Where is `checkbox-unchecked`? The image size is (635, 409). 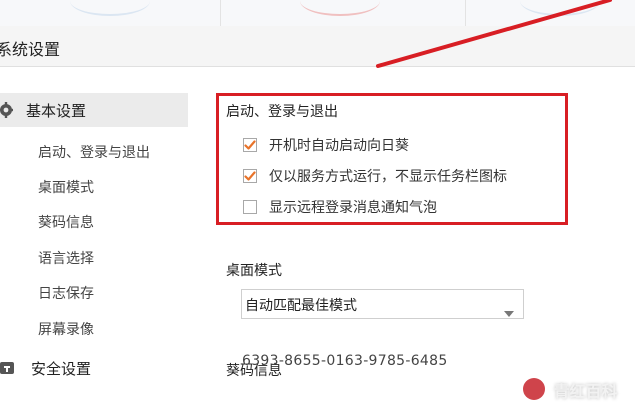
checkbox-unchecked is located at coordinates (250, 207).